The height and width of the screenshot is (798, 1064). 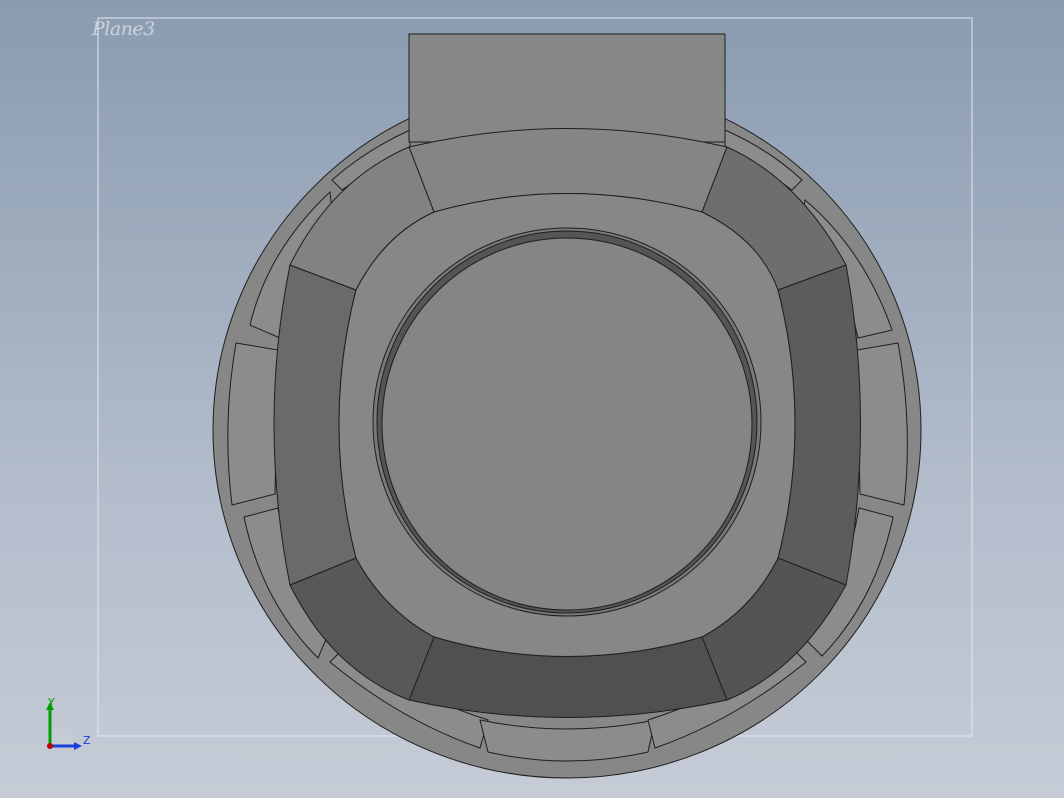 I want to click on origin-dot, so click(x=50, y=746).